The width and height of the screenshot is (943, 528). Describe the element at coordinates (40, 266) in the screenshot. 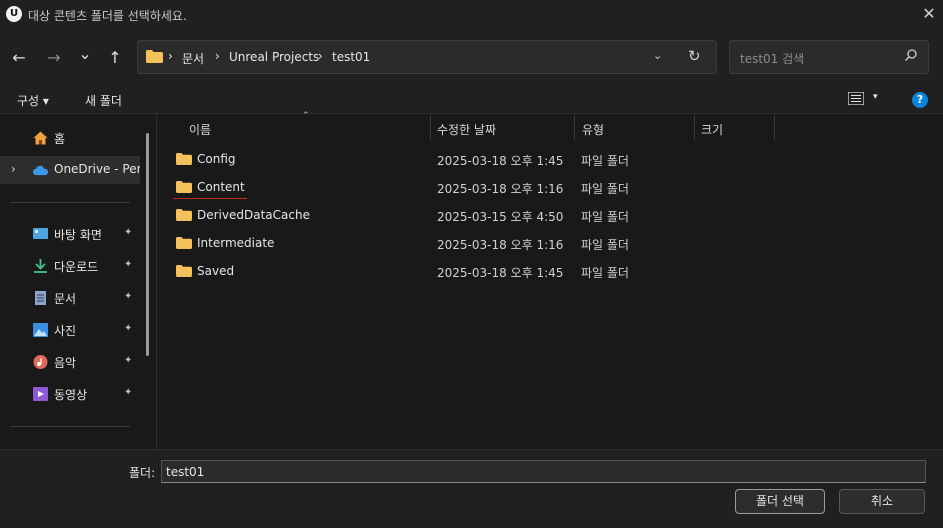

I see `download-icon` at that location.